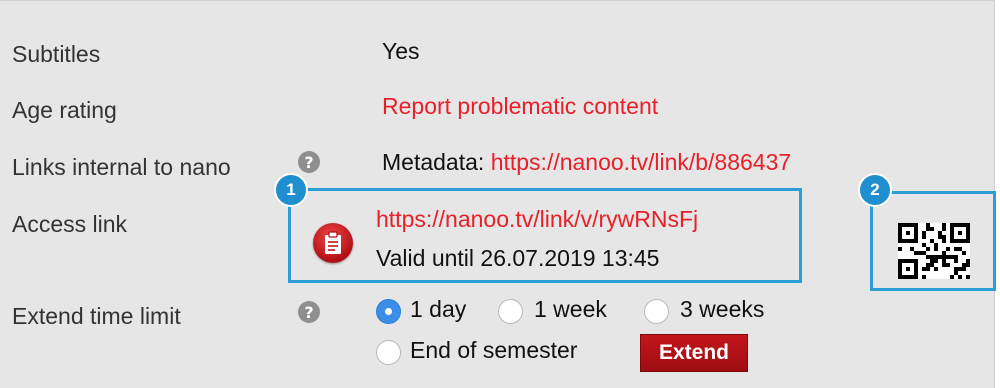 This screenshot has width=1000, height=388. I want to click on report-content-link: Report problematic content, so click(520, 106).